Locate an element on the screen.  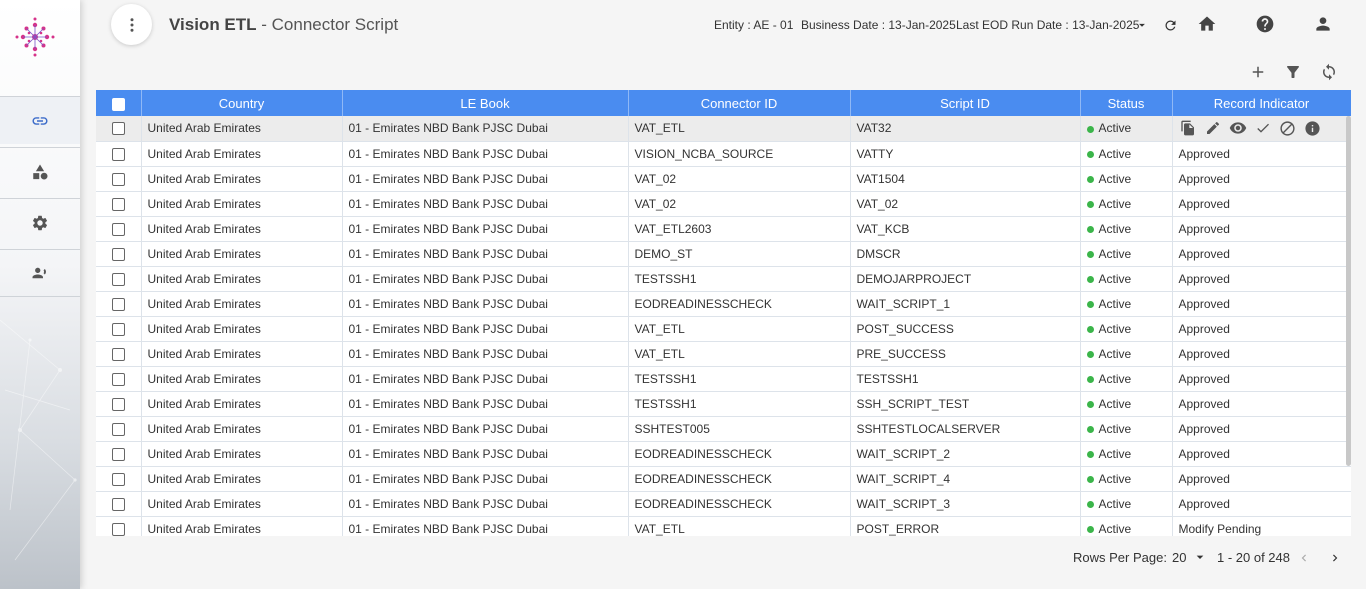
copy-icon is located at coordinates (1188, 128).